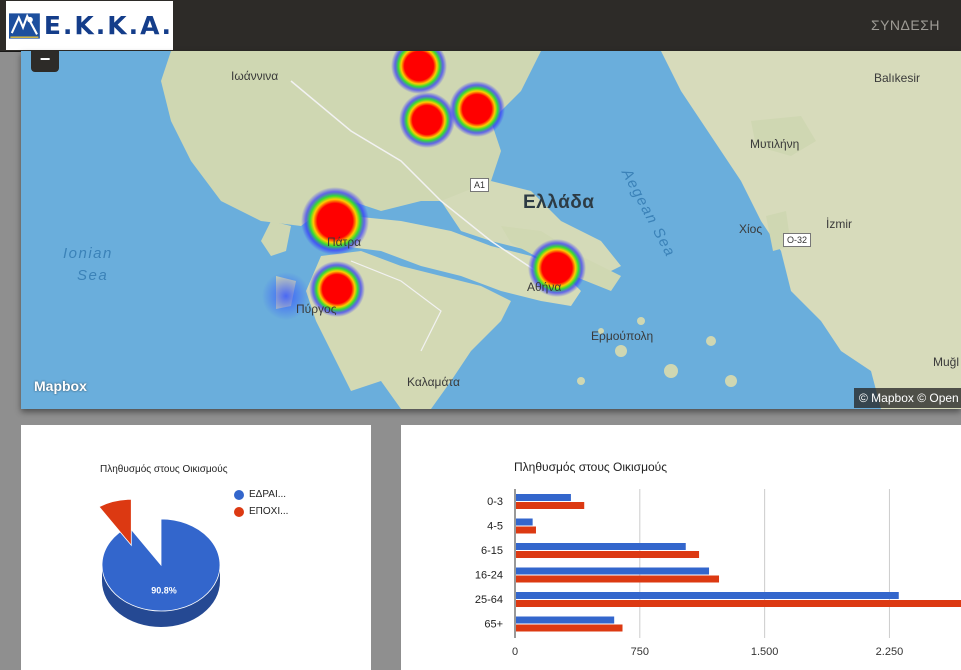  What do you see at coordinates (905, 25) in the screenshot?
I see `login-link: ΣΥΝΔΕΣΗ` at bounding box center [905, 25].